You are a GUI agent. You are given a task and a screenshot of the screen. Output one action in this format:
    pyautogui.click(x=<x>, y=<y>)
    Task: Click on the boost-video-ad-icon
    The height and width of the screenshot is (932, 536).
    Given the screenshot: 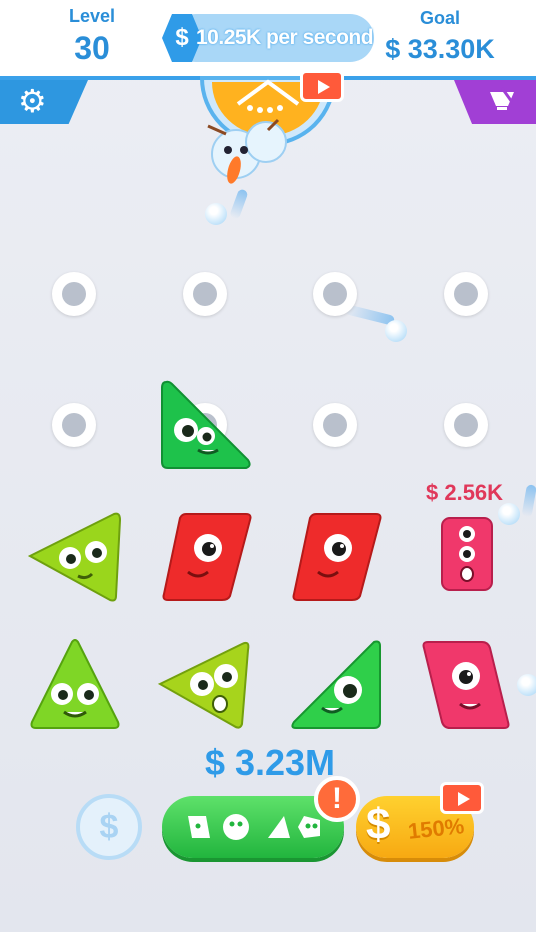 What is the action you would take?
    pyautogui.click(x=462, y=798)
    